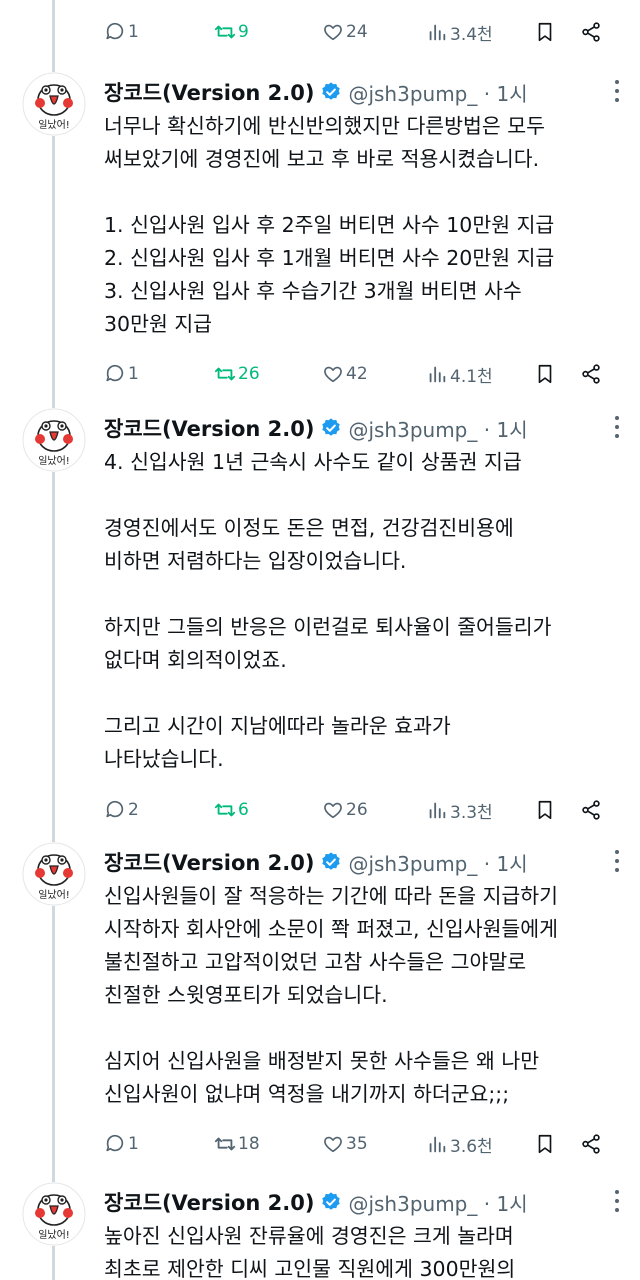 The width and height of the screenshot is (640, 1280). Describe the element at coordinates (255, 561) in the screenshot. I see `tweet-line: 비하면 저렴하다는 입장이었습니다.` at that location.